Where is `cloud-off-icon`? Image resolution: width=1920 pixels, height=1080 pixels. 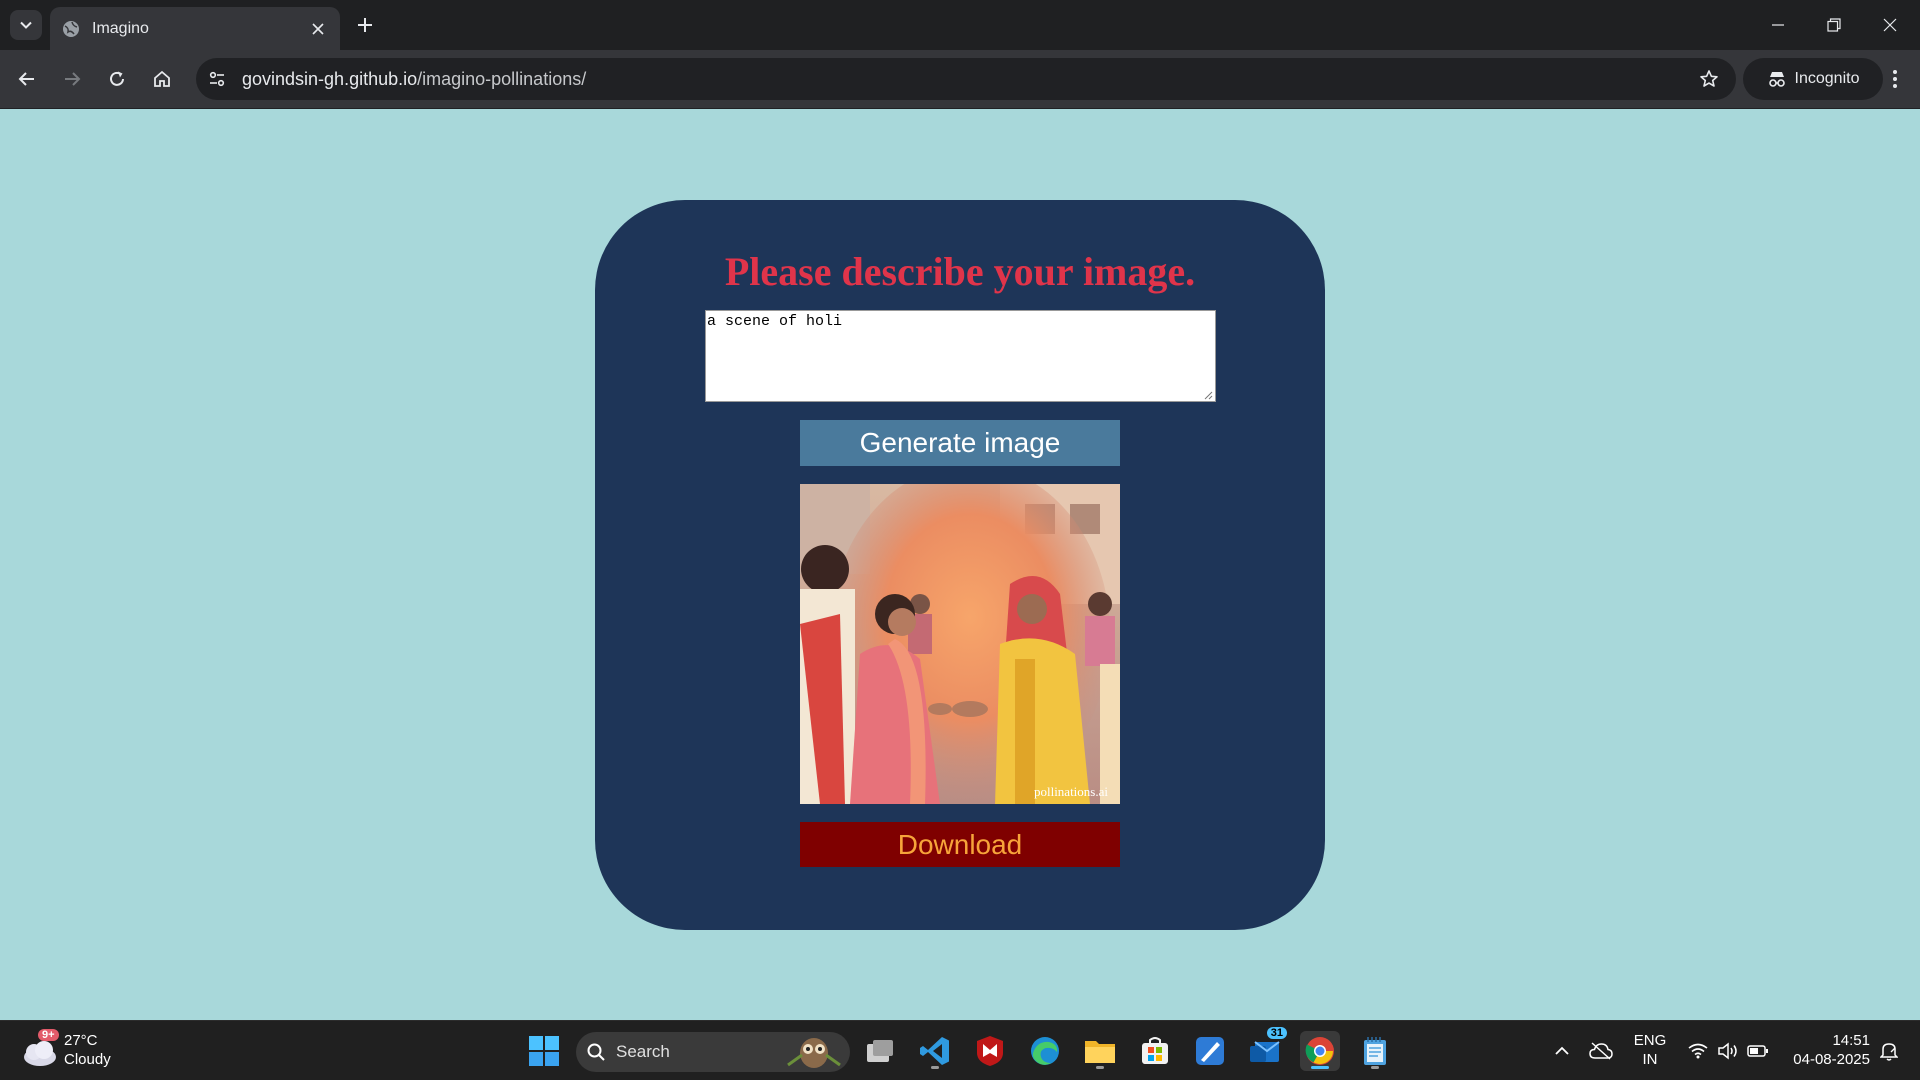
cloud-off-icon is located at coordinates (1601, 1051).